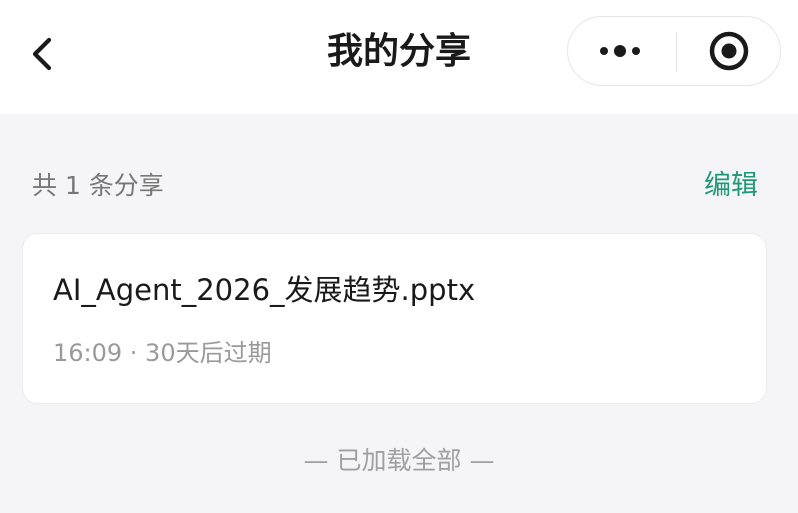 The image size is (798, 513). I want to click on back-button, so click(42, 54).